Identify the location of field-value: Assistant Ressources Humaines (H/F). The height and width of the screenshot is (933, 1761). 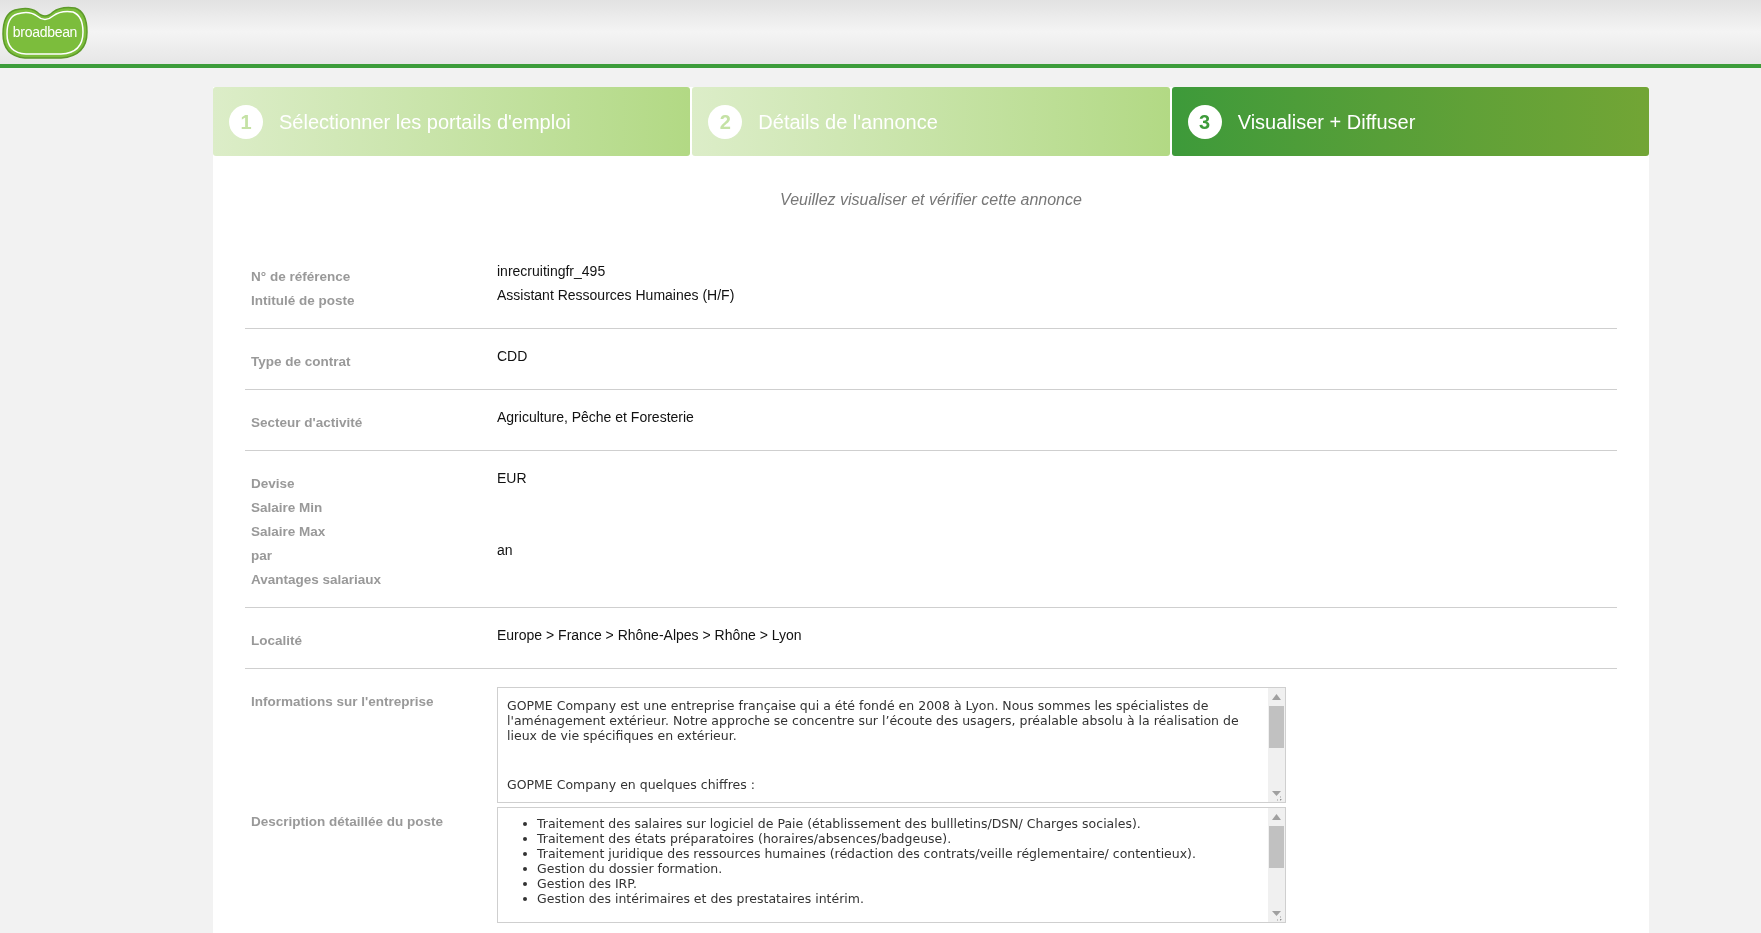
(616, 295).